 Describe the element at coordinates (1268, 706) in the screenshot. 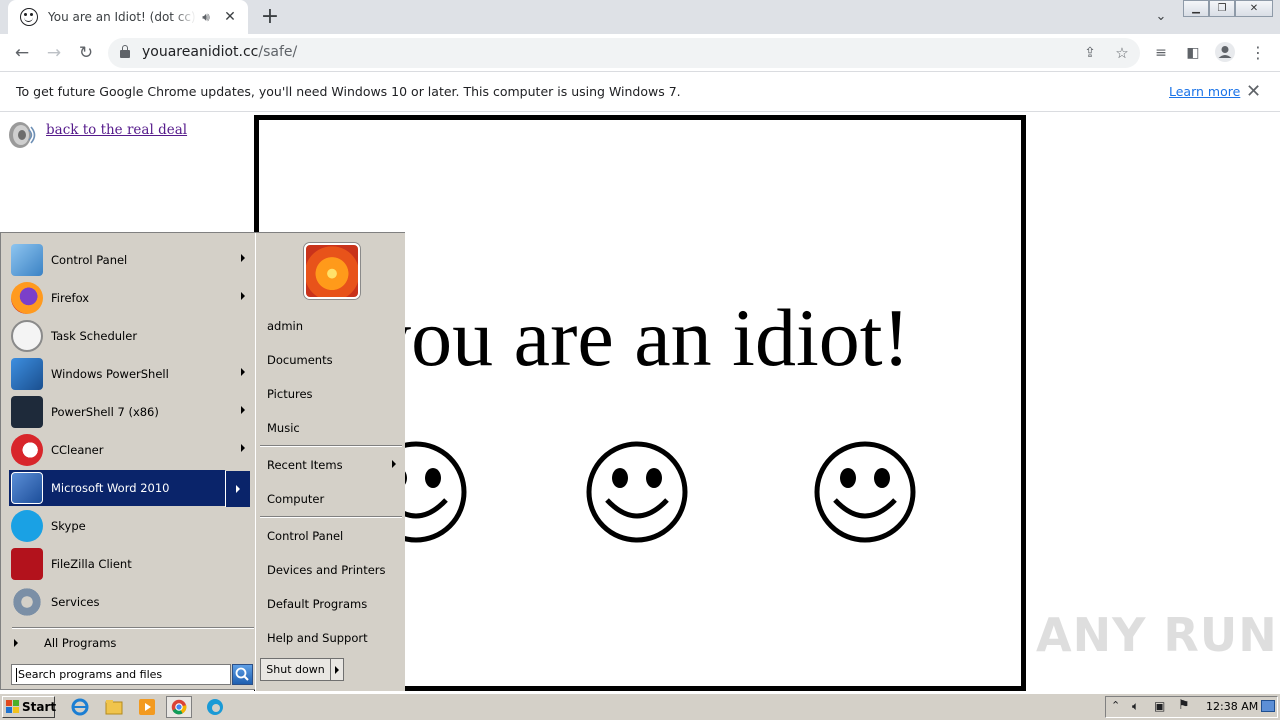

I see `show-desktop-icon` at that location.